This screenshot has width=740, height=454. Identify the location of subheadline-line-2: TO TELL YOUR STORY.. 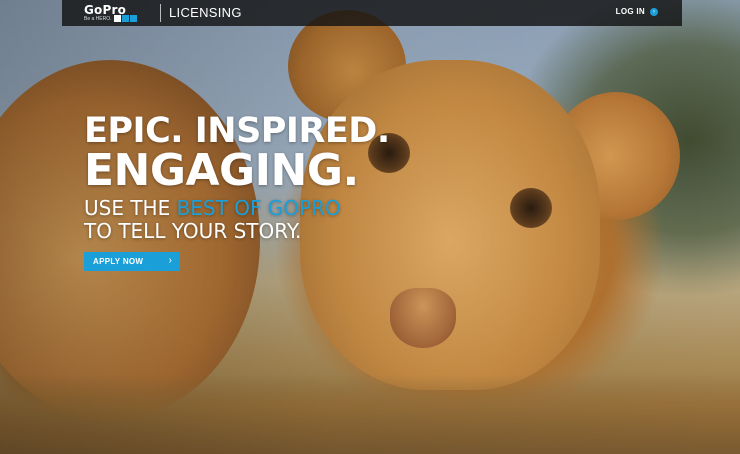
(193, 231).